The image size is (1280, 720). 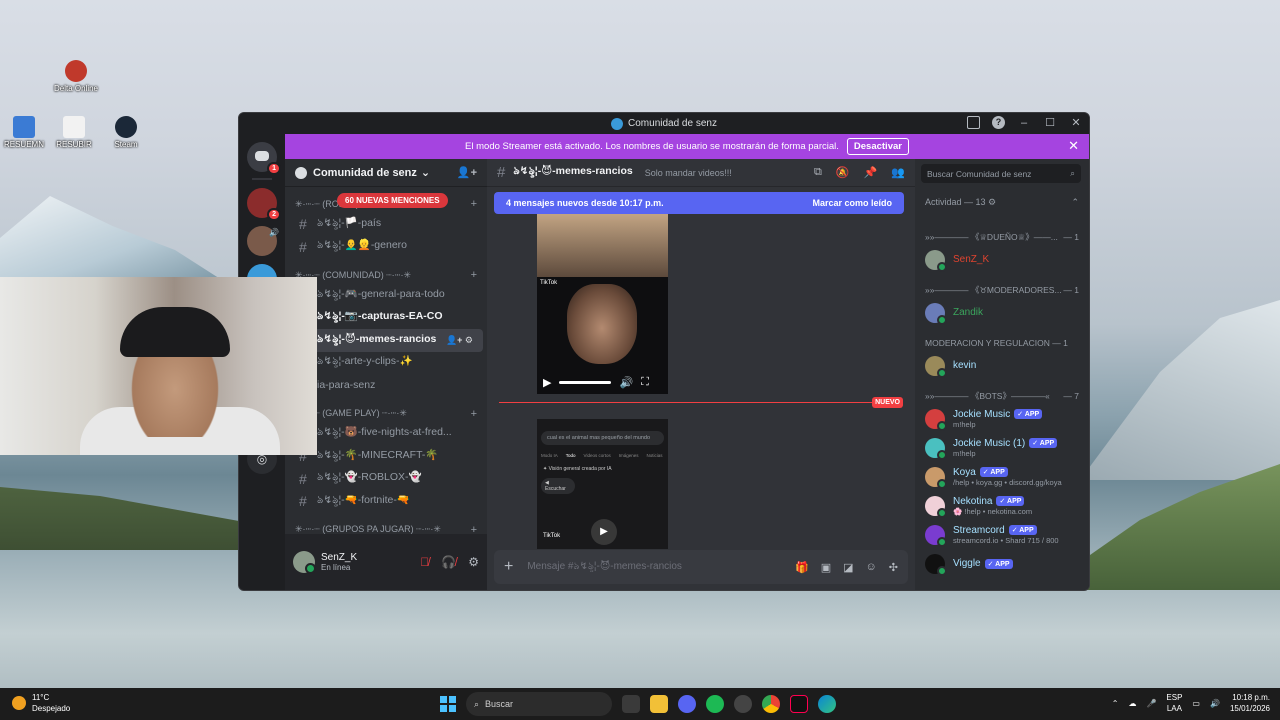 I want to click on mic-muted-icon: 🎙̸, so click(x=424, y=562).